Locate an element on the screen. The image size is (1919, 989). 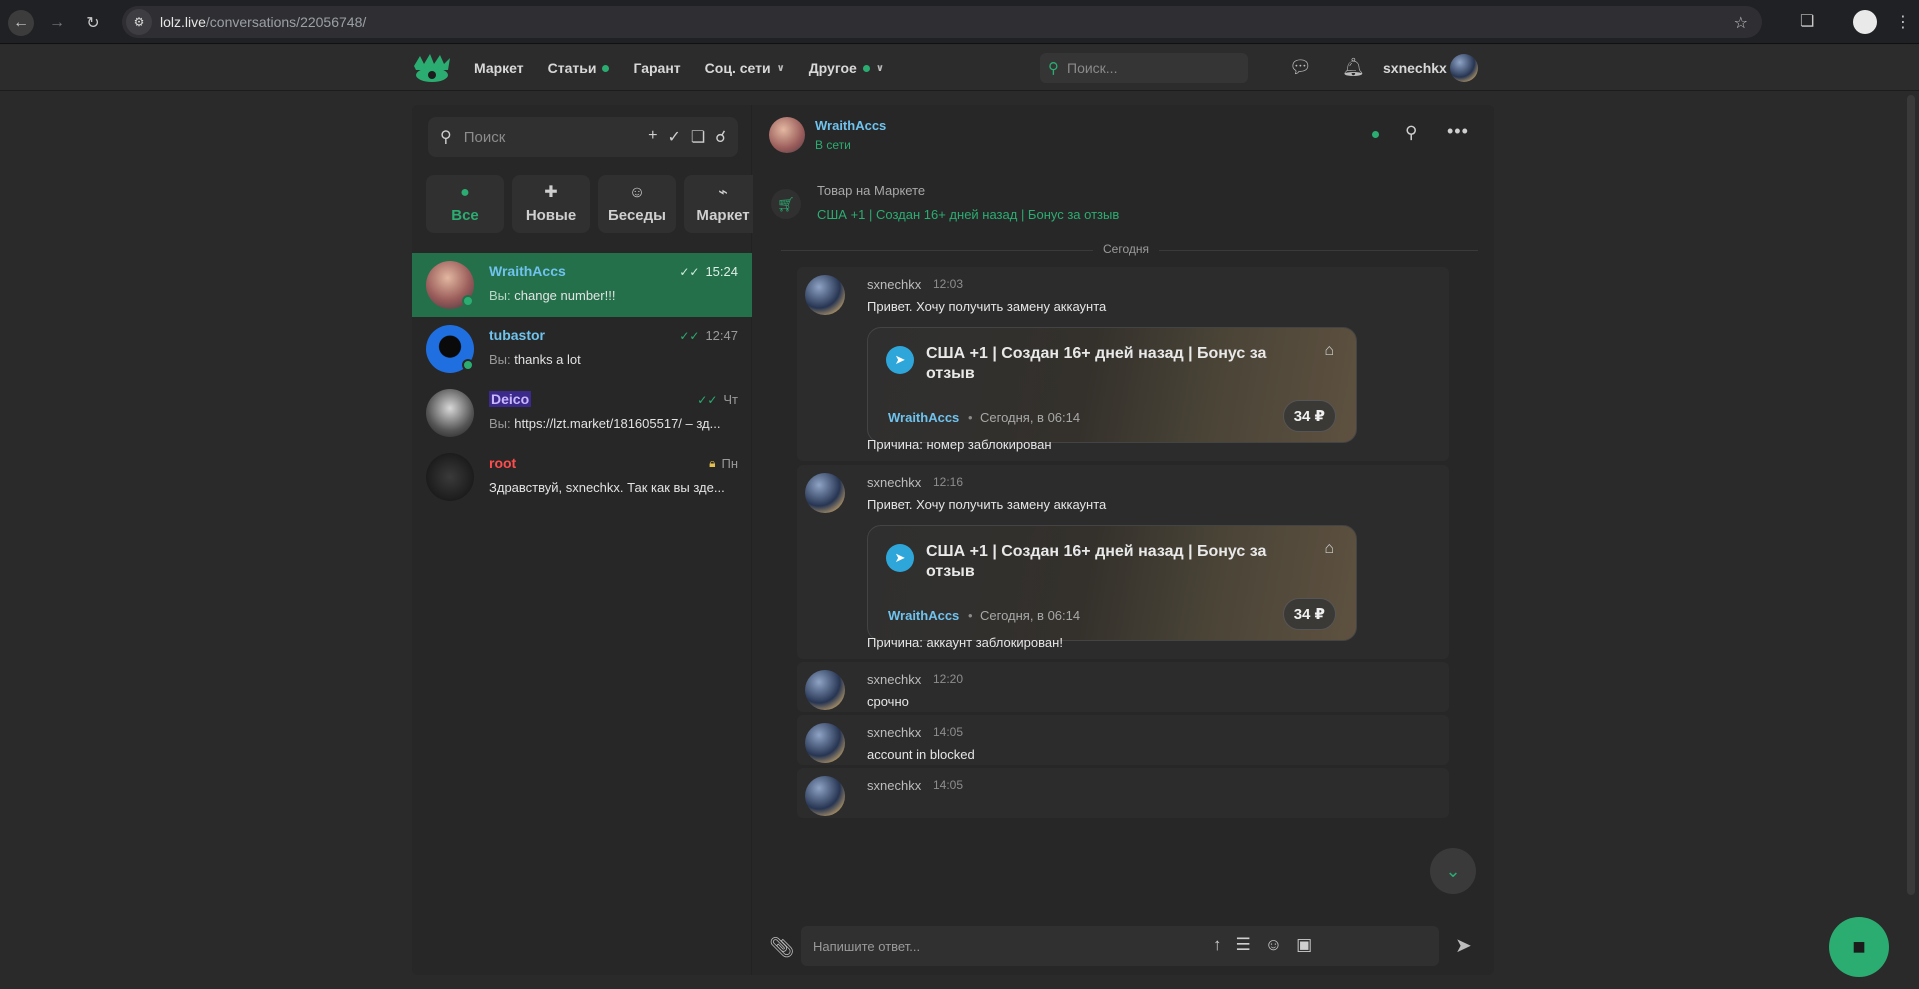
back-icon: ← is located at coordinates (21, 23).